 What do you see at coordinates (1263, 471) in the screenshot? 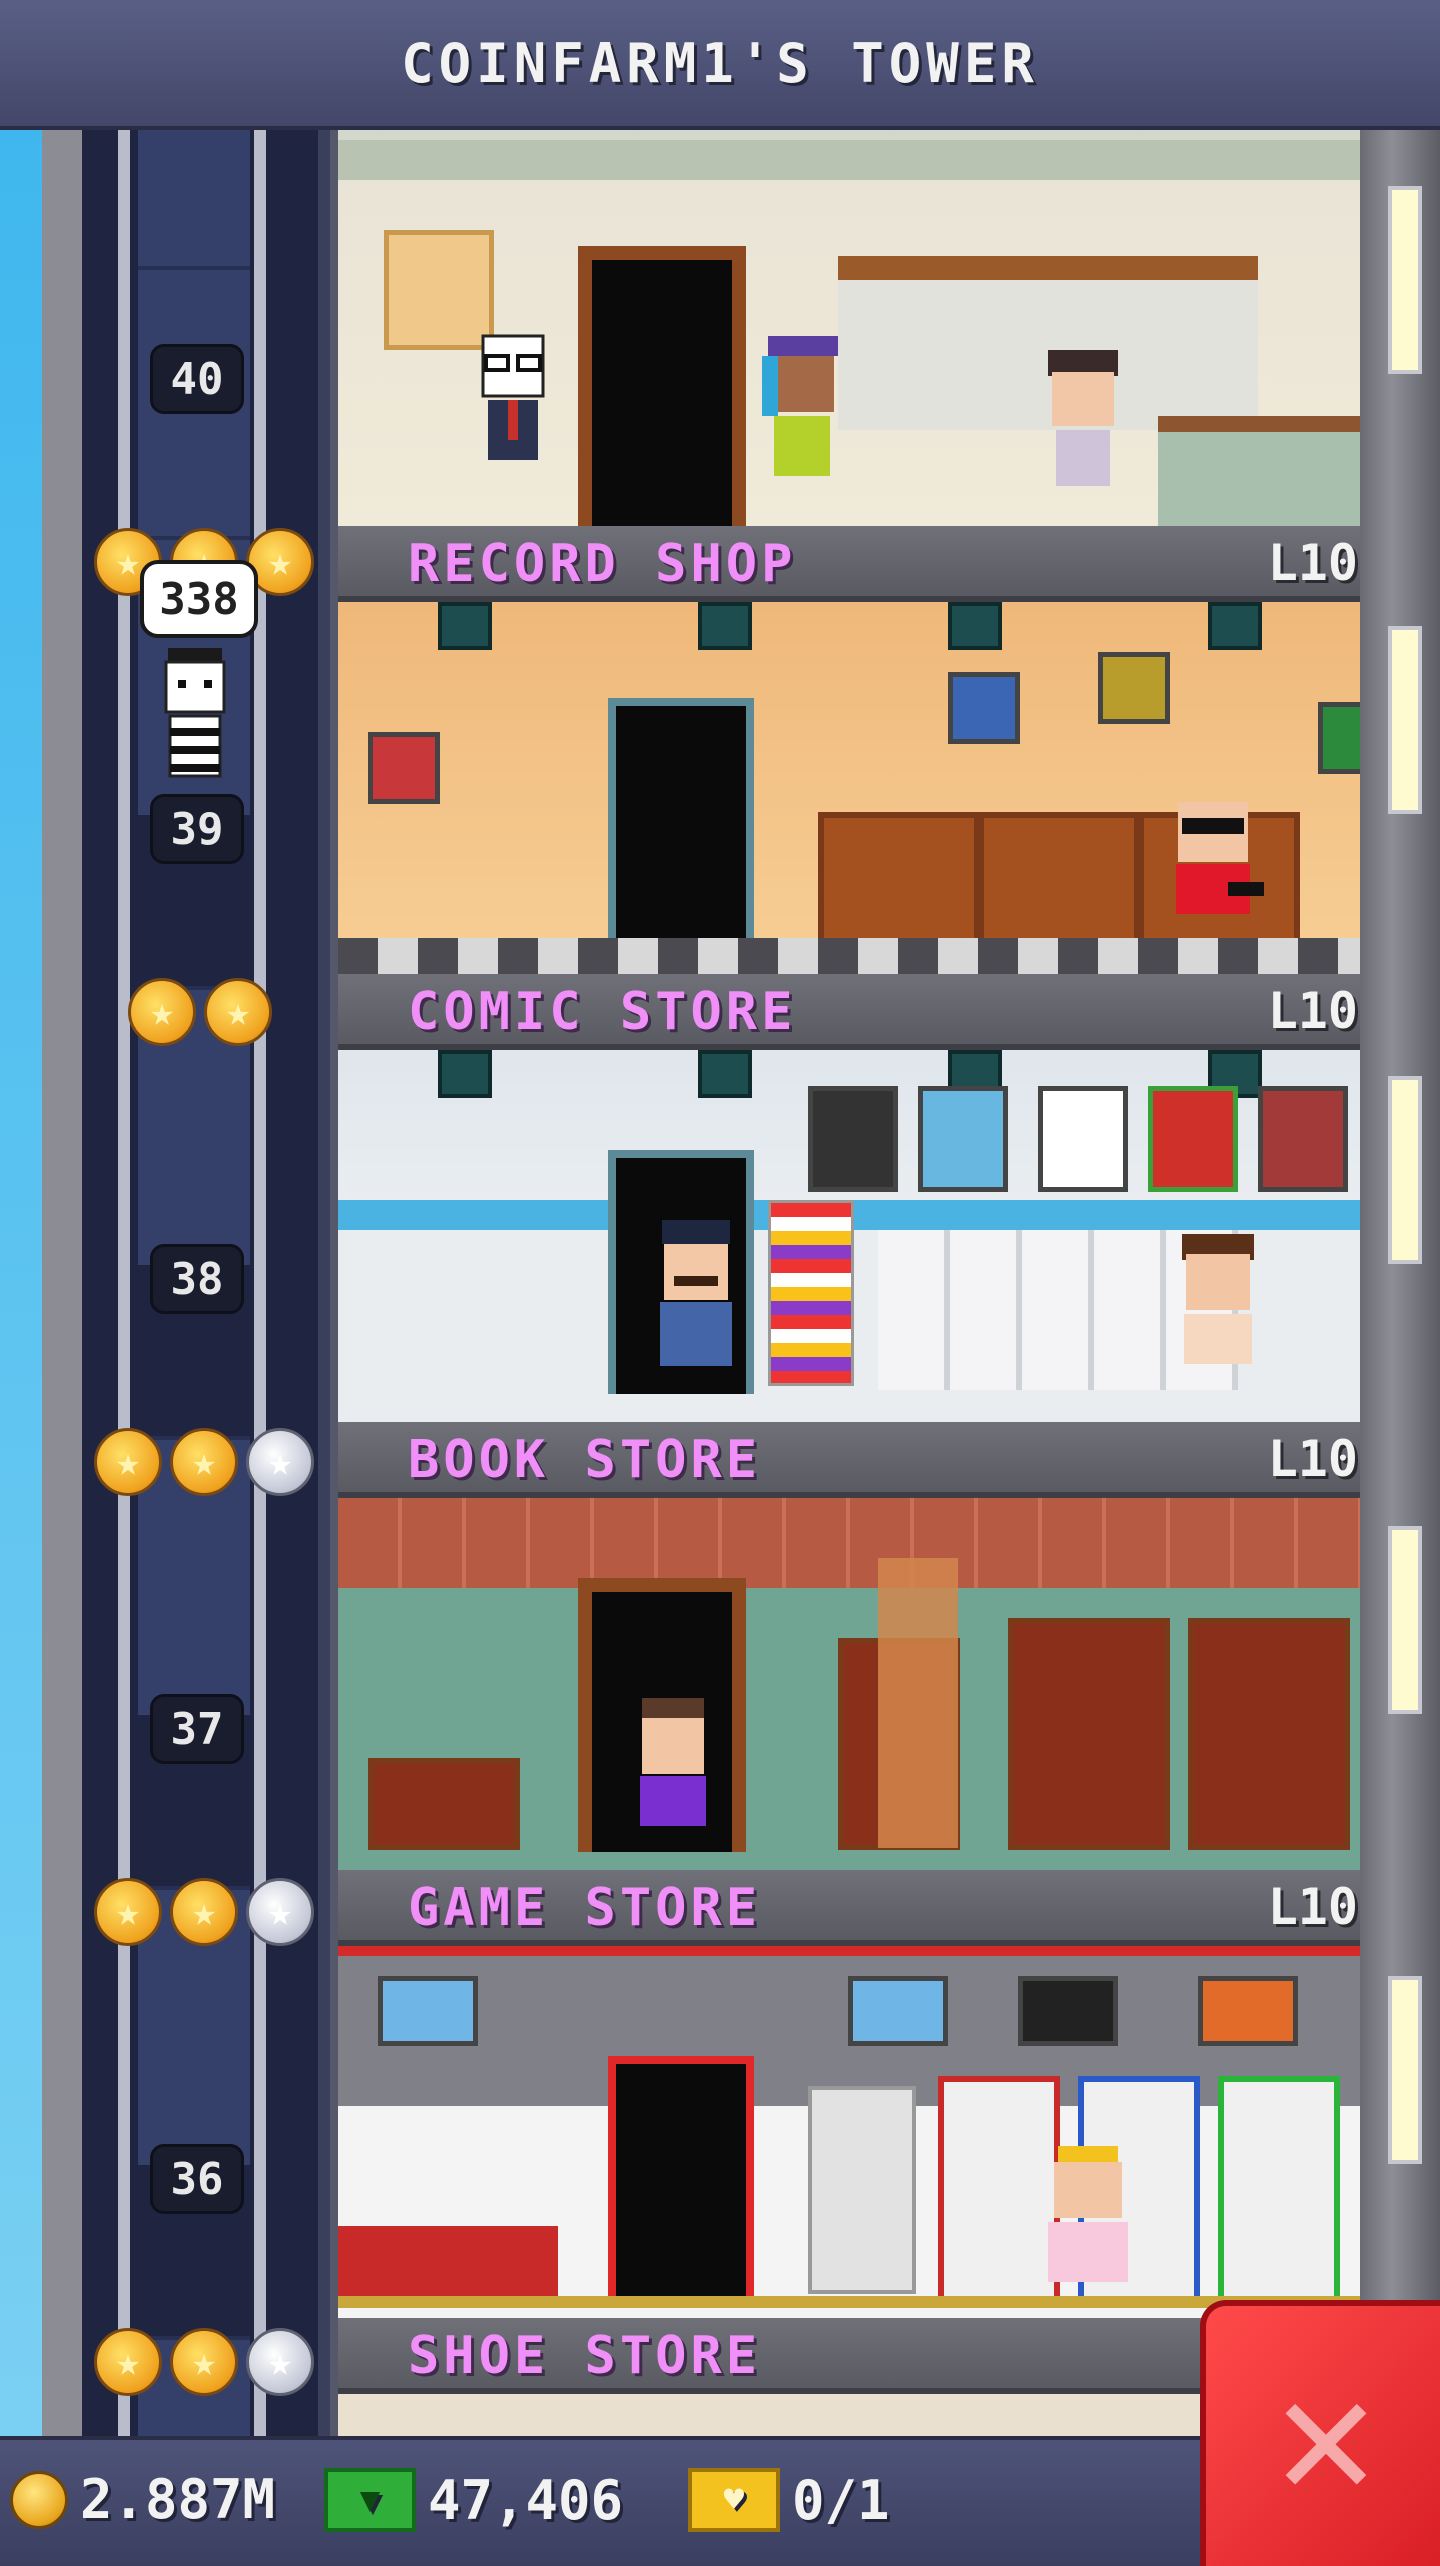
I see `checkout-counter` at bounding box center [1263, 471].